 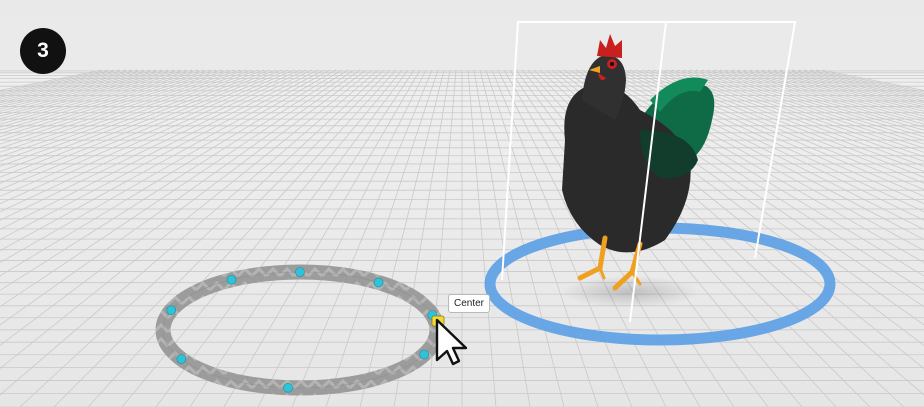 What do you see at coordinates (43, 51) in the screenshot?
I see `step-number-badge: 3` at bounding box center [43, 51].